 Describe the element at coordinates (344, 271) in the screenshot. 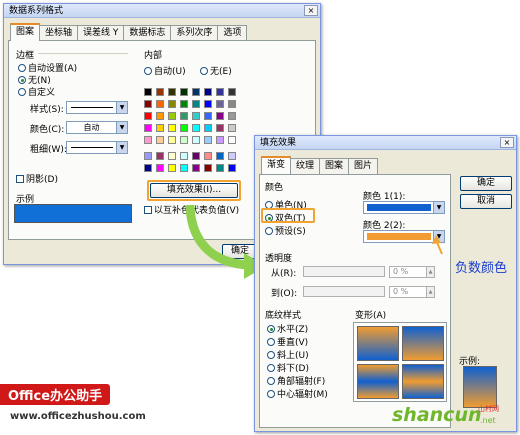

I see `from-slider` at that location.